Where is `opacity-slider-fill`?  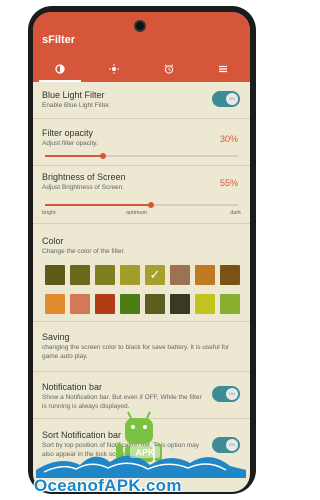
opacity-slider-fill is located at coordinates (74, 156).